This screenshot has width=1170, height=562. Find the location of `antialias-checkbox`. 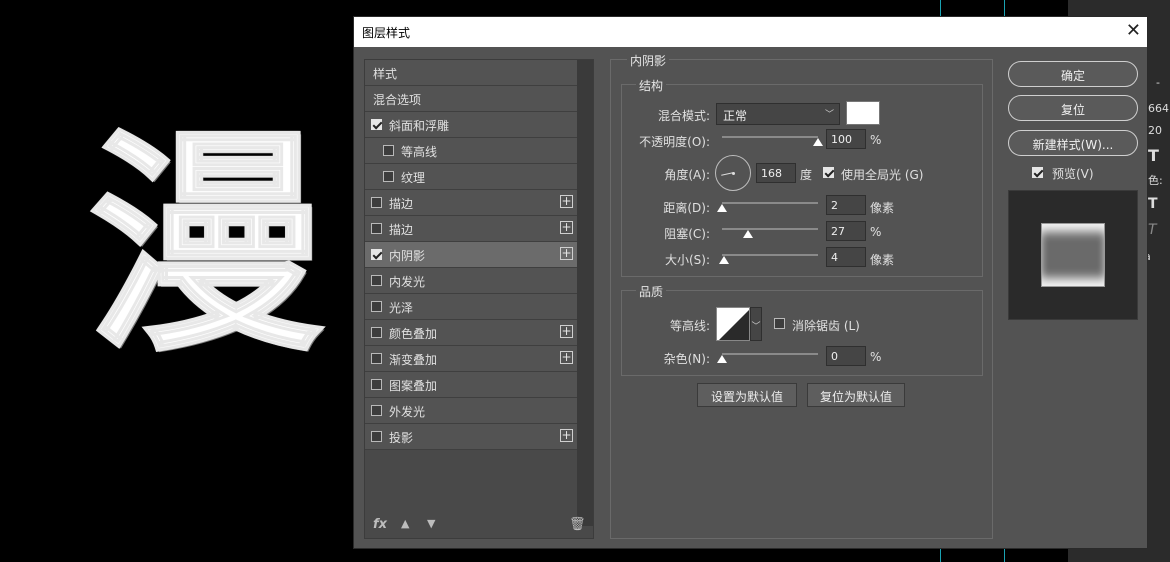

antialias-checkbox is located at coordinates (779, 323).